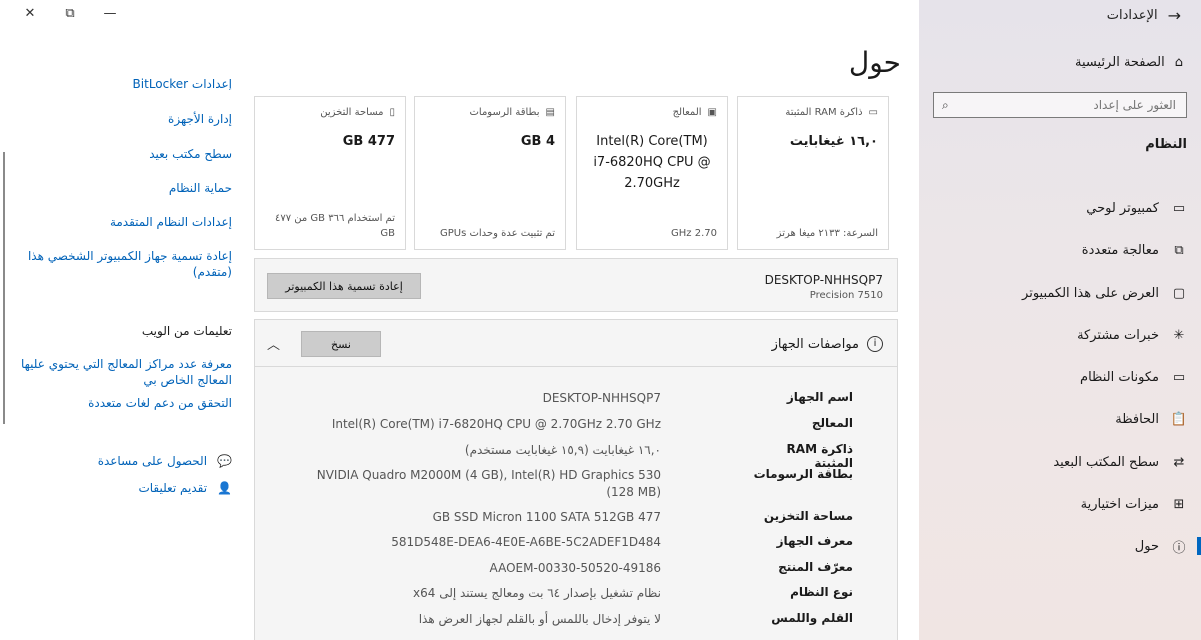 The image size is (1201, 640). Describe the element at coordinates (833, 141) in the screenshot. I see `card-ram-value: ١٦,٠ غيغابايت` at that location.